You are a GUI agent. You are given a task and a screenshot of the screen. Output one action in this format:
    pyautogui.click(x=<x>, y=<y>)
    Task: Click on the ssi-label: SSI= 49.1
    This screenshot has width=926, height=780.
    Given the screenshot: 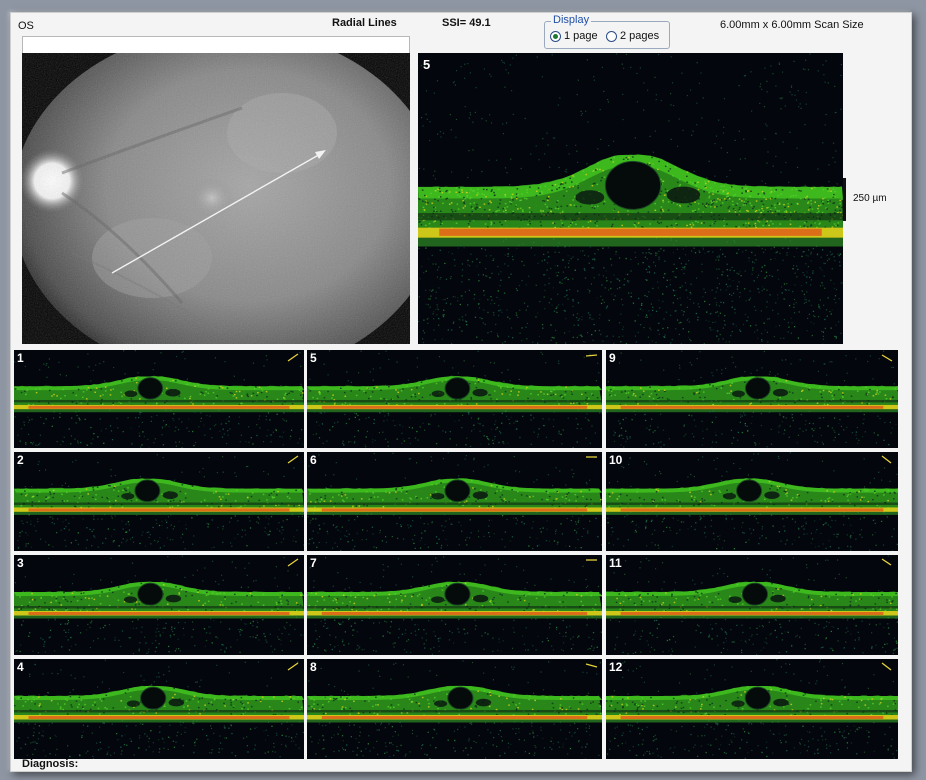 What is the action you would take?
    pyautogui.click(x=466, y=23)
    